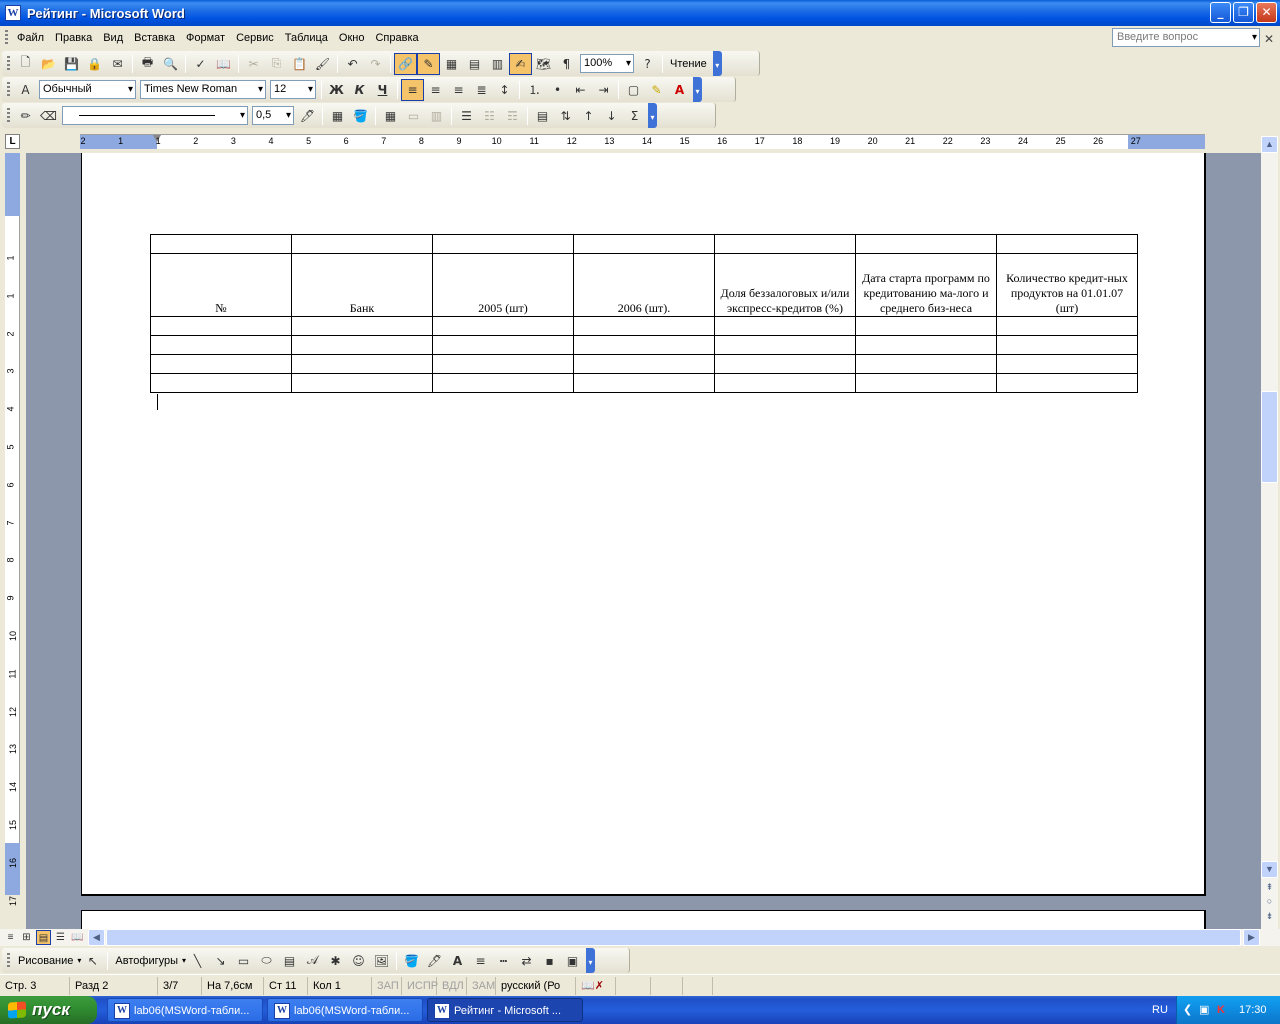  Describe the element at coordinates (633, 90) in the screenshot. I see `borders-icon: ▢` at that location.